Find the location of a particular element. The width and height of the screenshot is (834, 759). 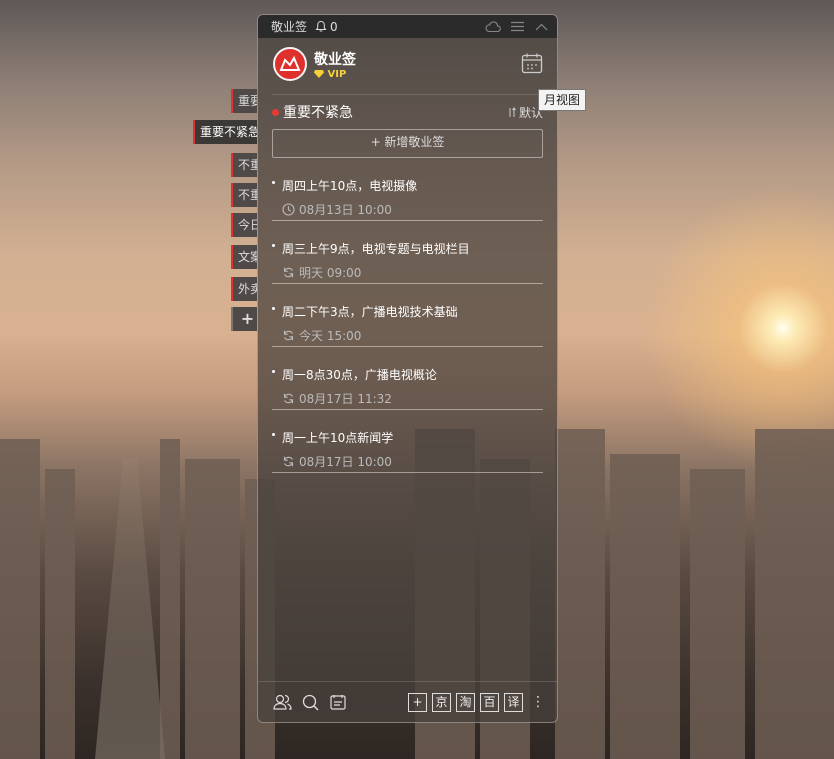

note-item: 周四上午10点，电视摄像 08月13日 10:00 is located at coordinates (407, 189).